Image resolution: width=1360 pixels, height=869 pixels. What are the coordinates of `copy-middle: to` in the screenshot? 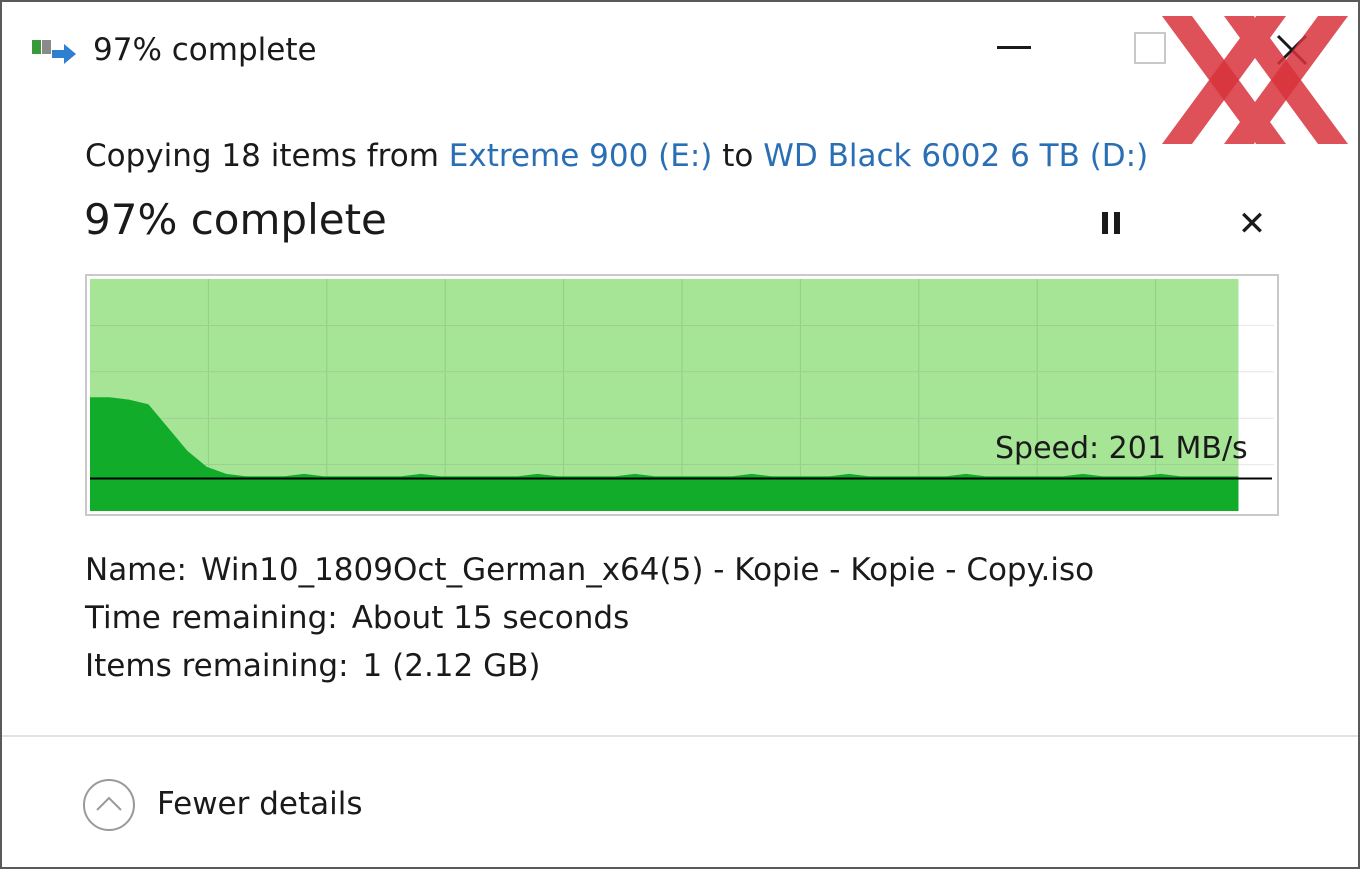 It's located at (738, 156).